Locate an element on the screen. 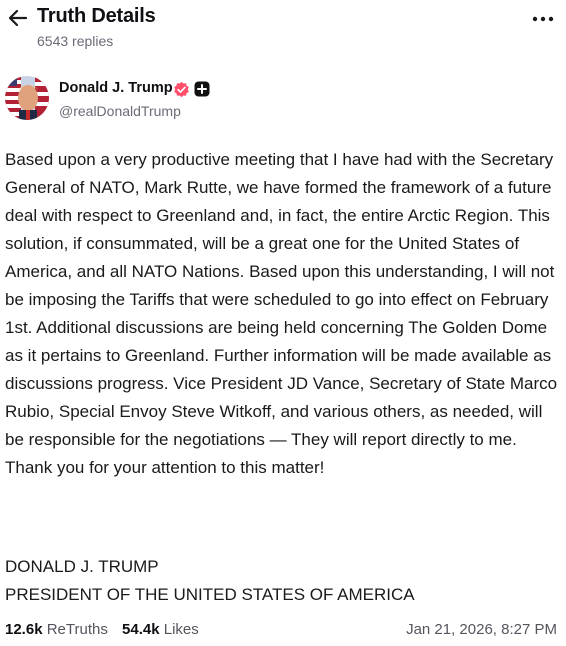 The height and width of the screenshot is (646, 566). retruths-stat: 12.6k ReTruths is located at coordinates (56, 630).